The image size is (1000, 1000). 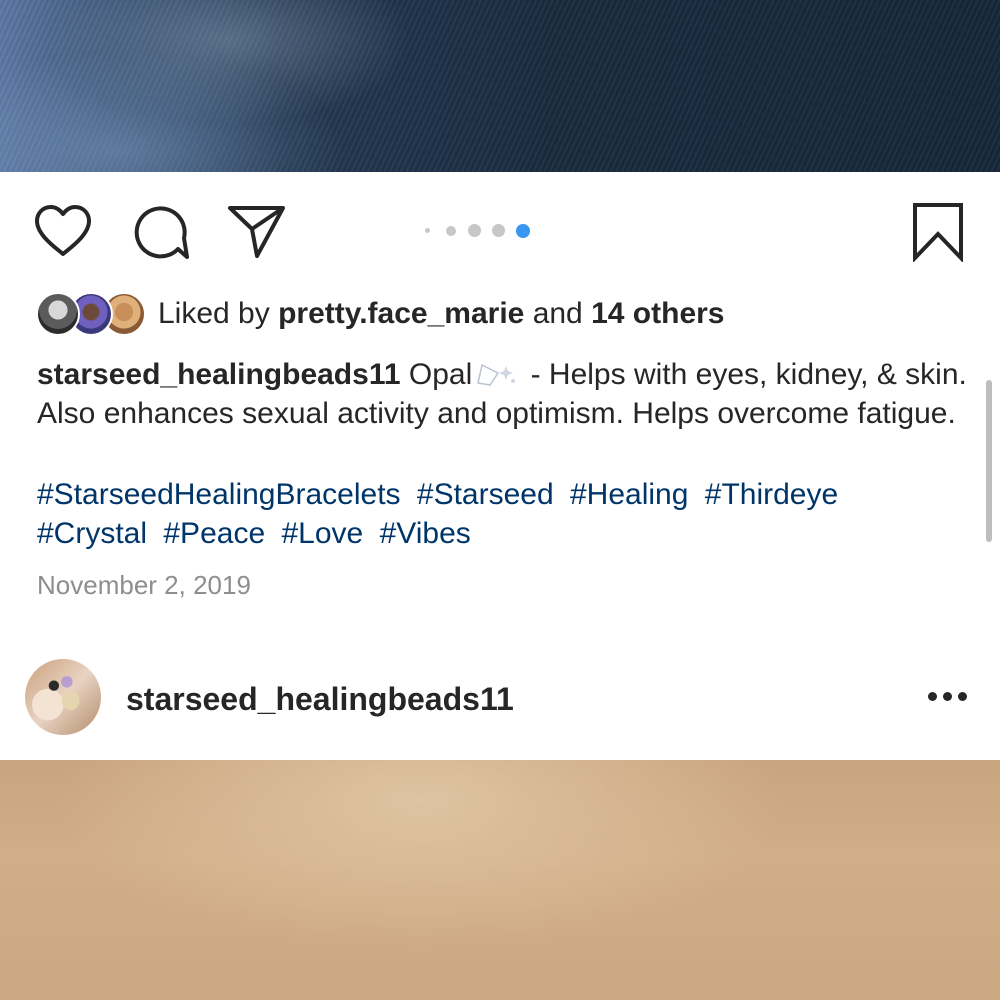 I want to click on hashtag-link: #Thirdeye, so click(x=771, y=494).